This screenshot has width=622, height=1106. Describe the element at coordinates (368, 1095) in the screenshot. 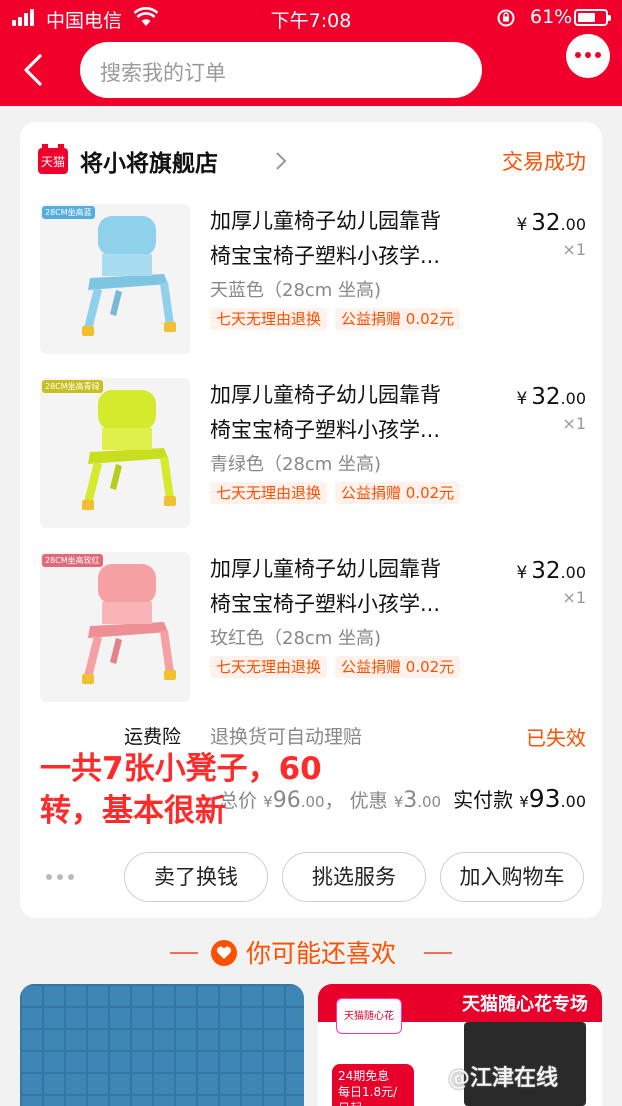

I see `promo-line: 每日1.8元/日起` at that location.